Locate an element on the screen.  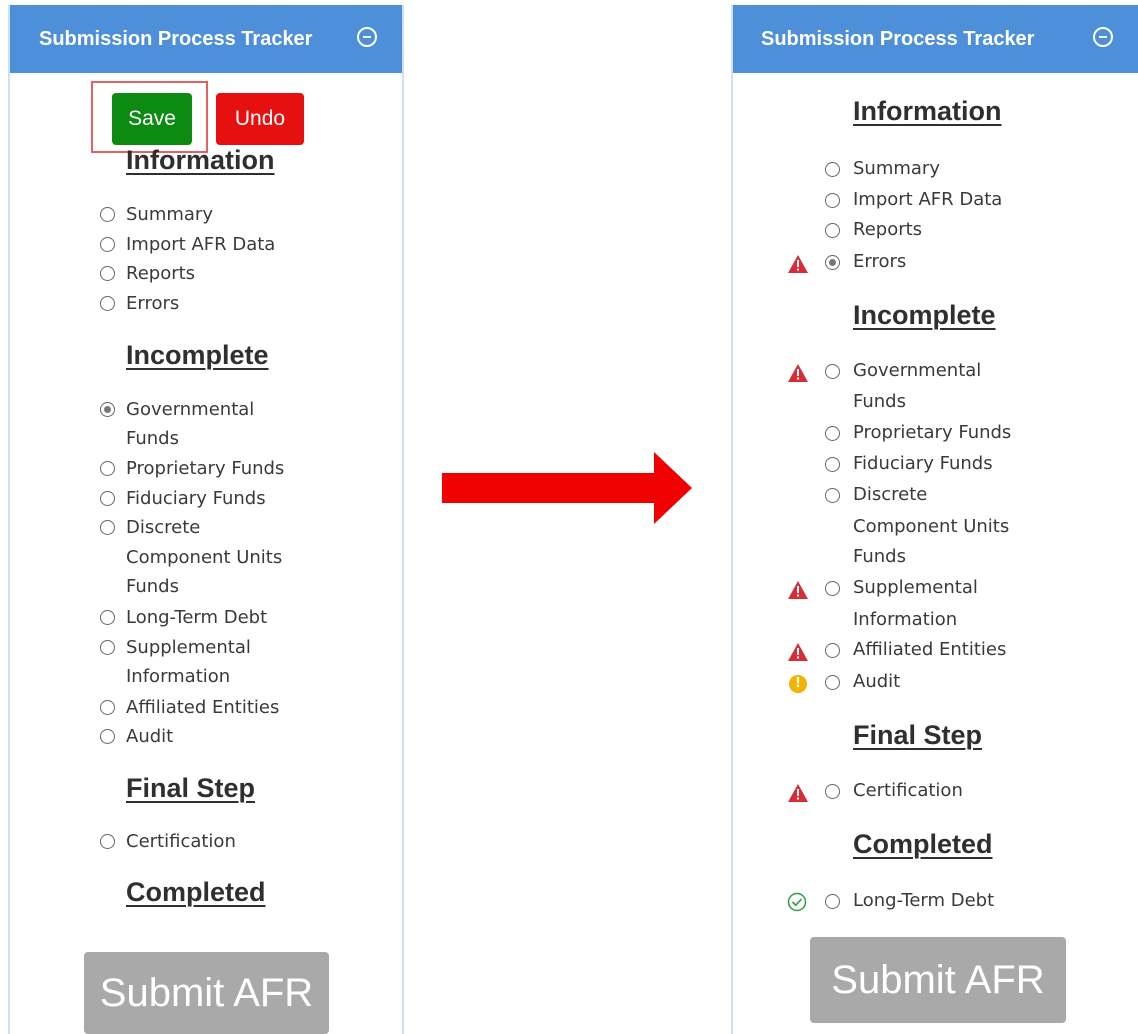
info-icon: ! is located at coordinates (798, 684).